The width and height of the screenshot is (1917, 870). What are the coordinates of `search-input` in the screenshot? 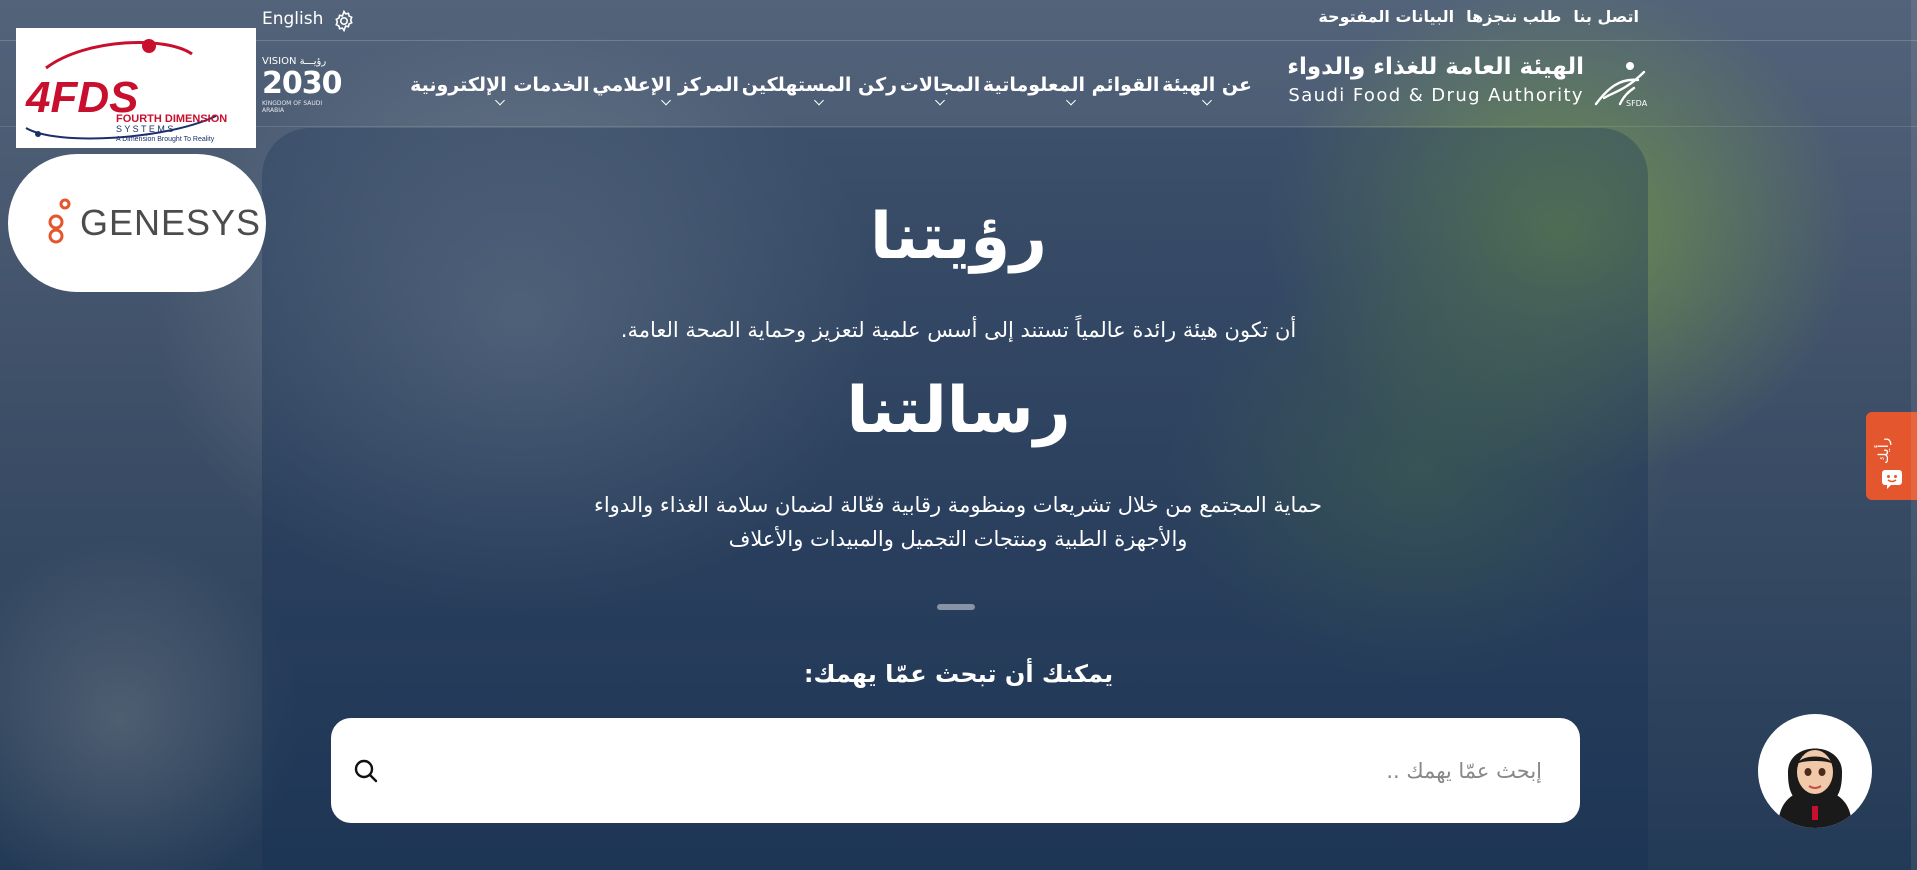 It's located at (1002, 771).